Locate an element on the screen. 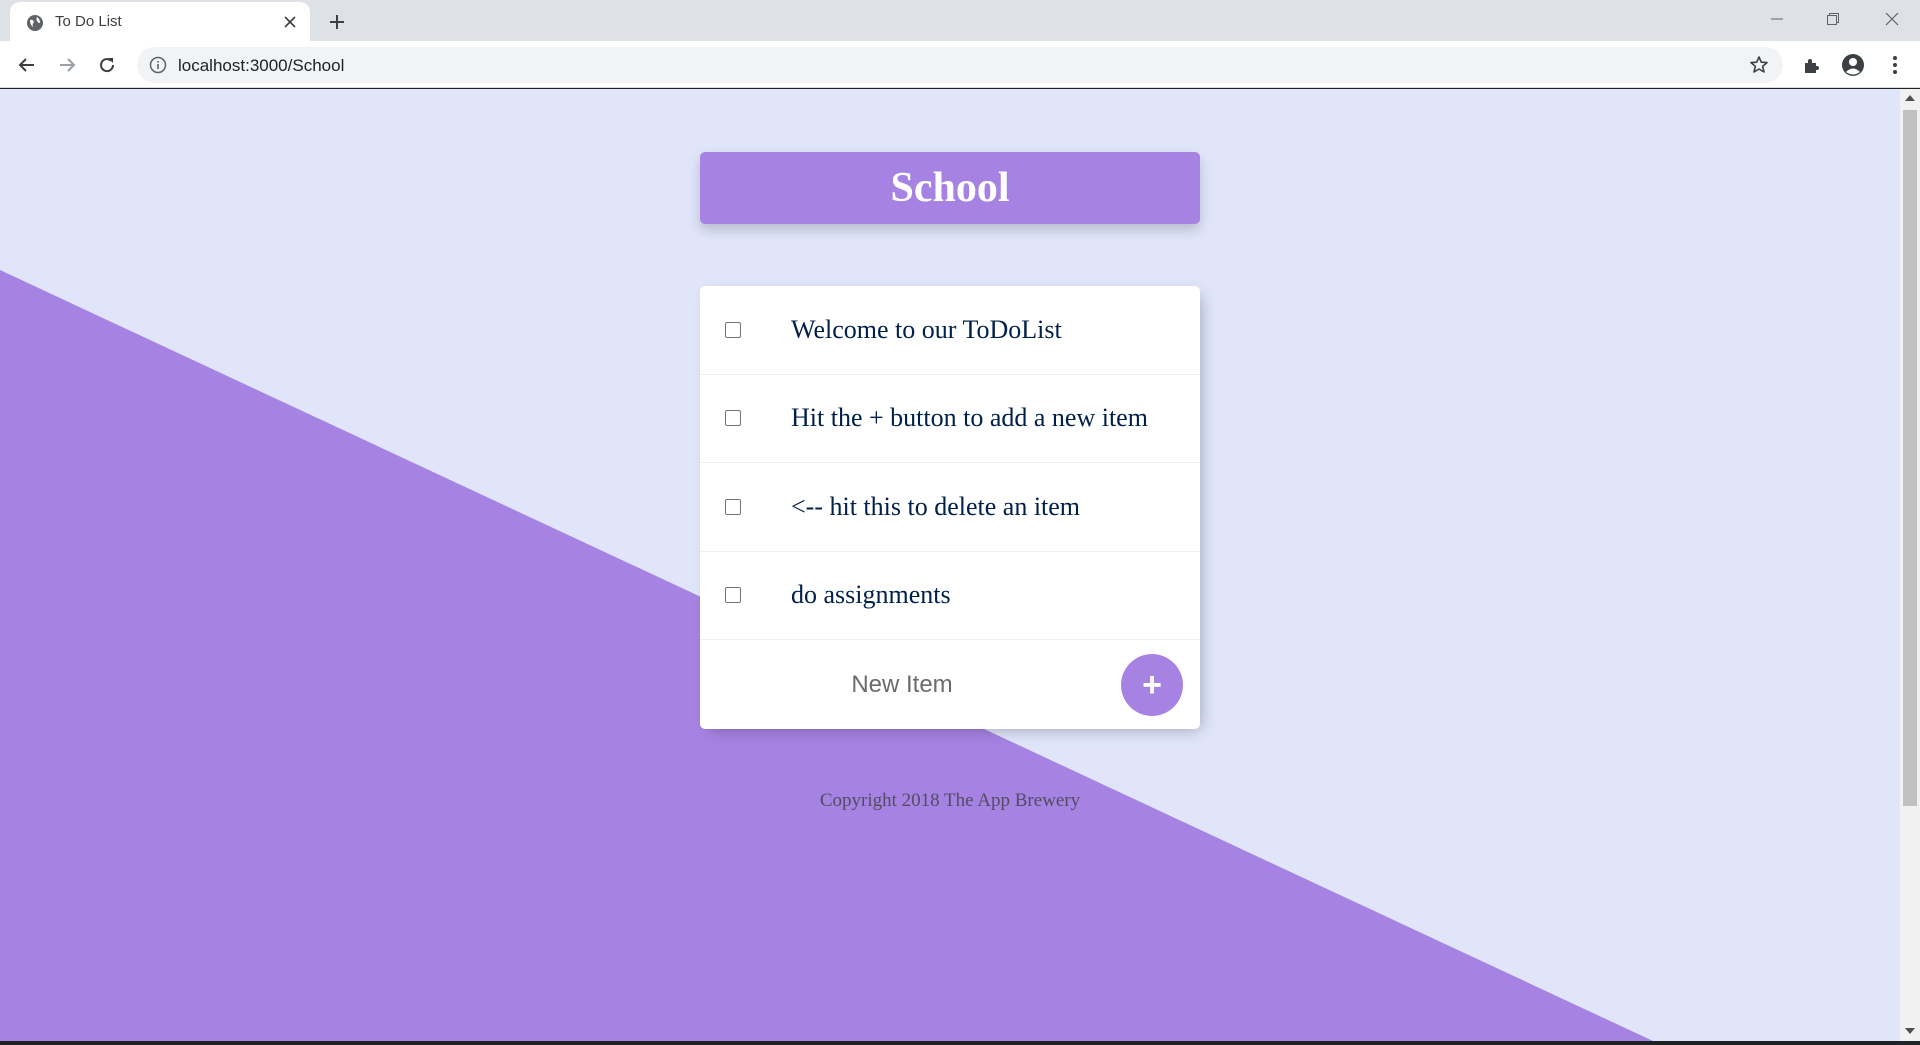 This screenshot has height=1045, width=1920. scroll-up-arrow-icon is located at coordinates (1910, 98).